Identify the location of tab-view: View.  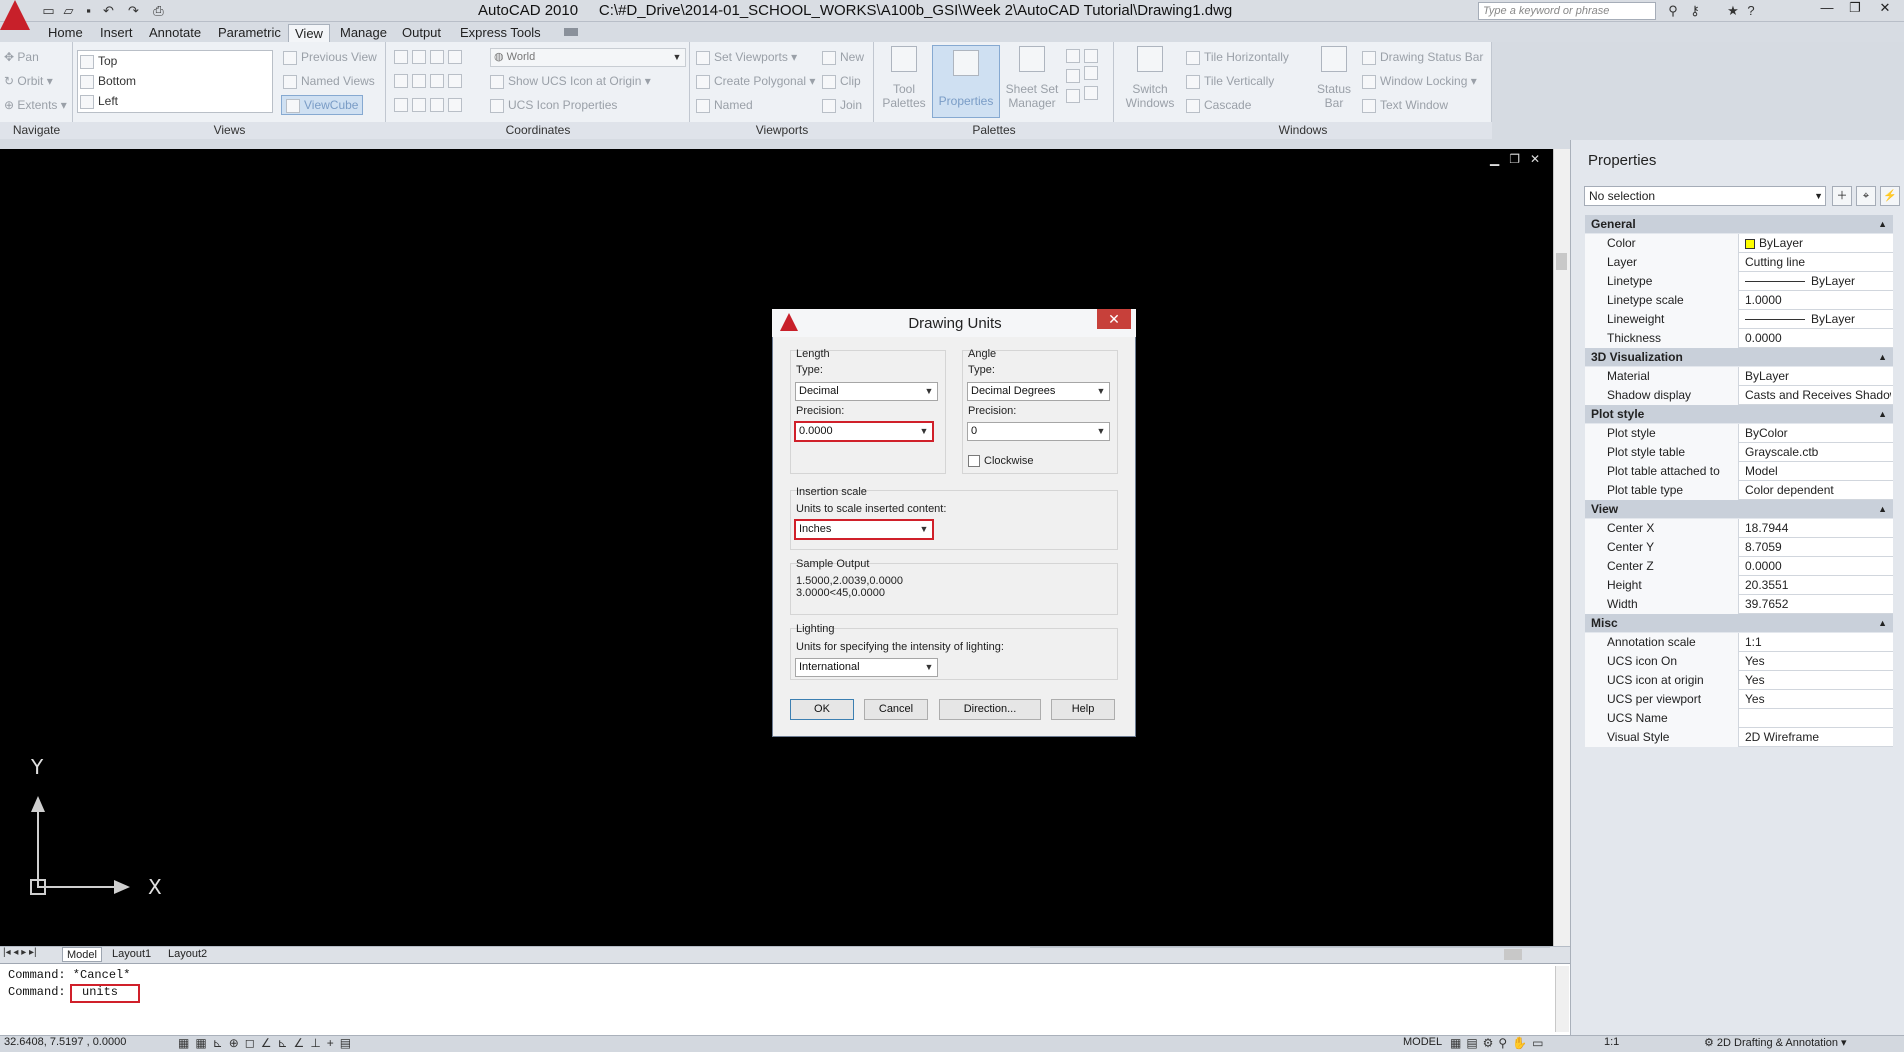
(309, 33).